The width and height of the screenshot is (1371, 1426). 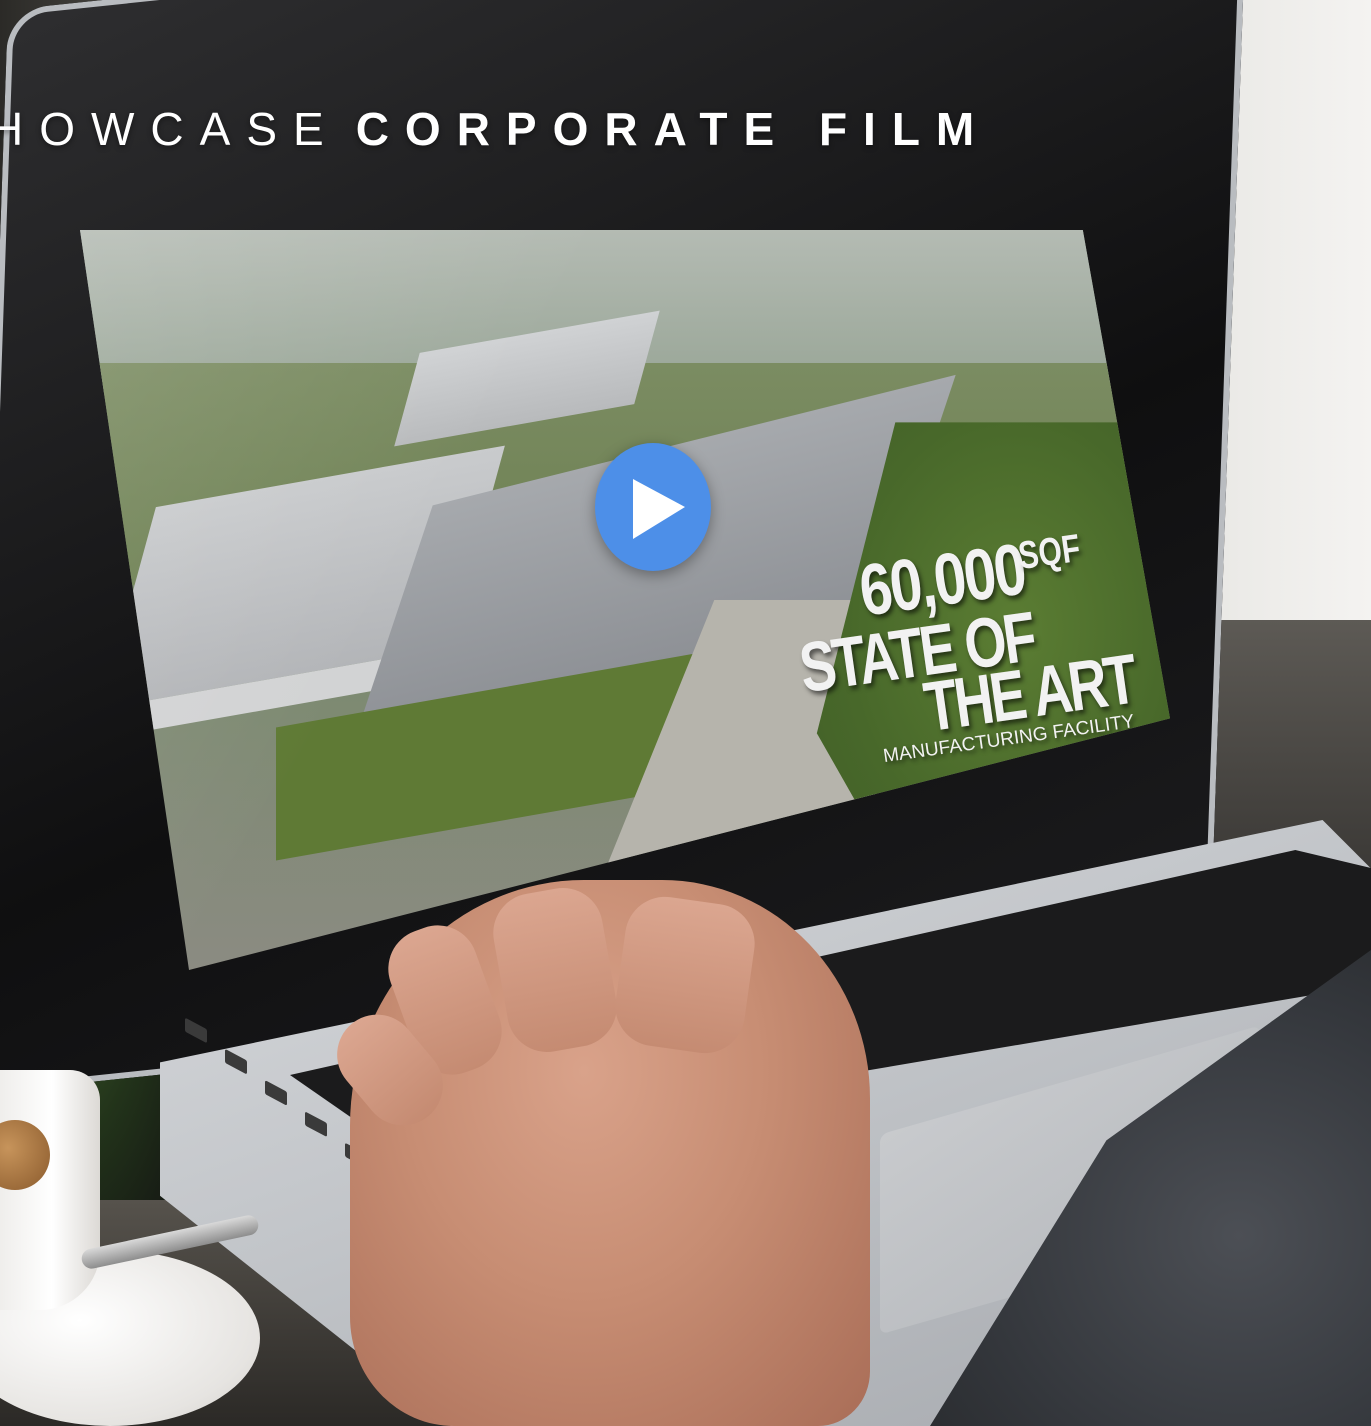 What do you see at coordinates (50, 1190) in the screenshot?
I see `coffee-cup` at bounding box center [50, 1190].